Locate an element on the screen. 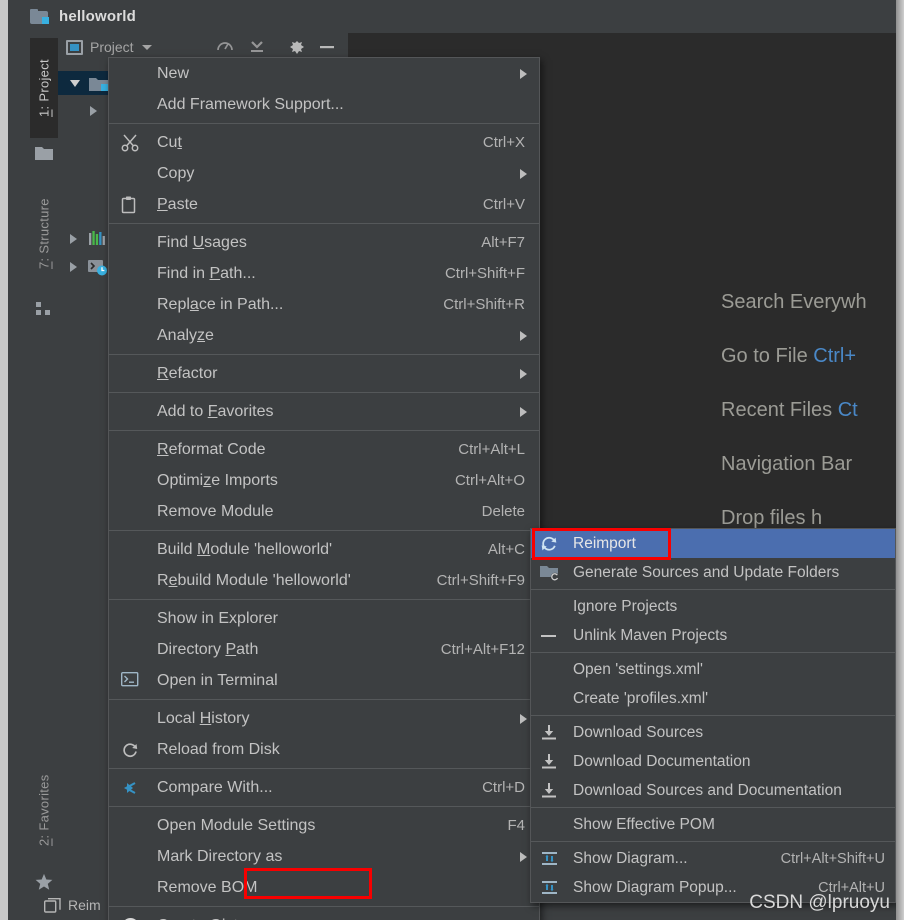 The width and height of the screenshot is (904, 920). menu-accel: Ctrl+V is located at coordinates (503, 204).